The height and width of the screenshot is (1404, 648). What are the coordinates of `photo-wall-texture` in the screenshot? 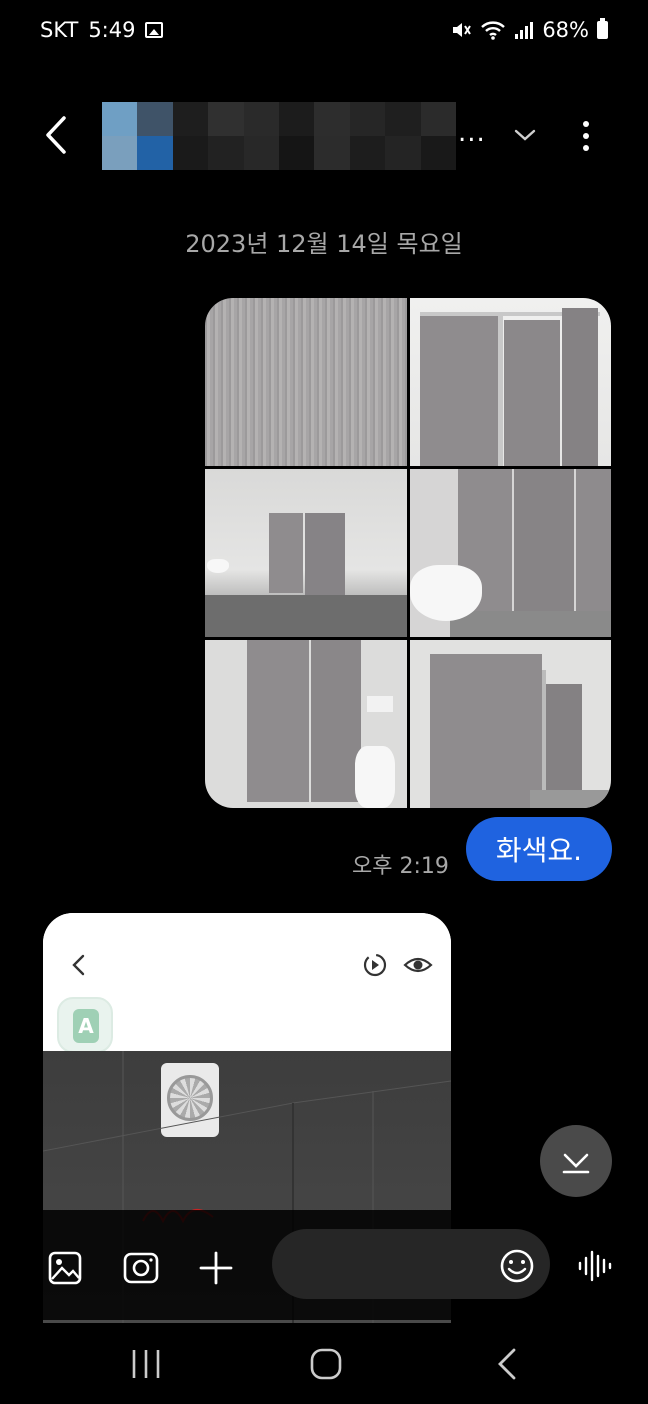 It's located at (306, 382).